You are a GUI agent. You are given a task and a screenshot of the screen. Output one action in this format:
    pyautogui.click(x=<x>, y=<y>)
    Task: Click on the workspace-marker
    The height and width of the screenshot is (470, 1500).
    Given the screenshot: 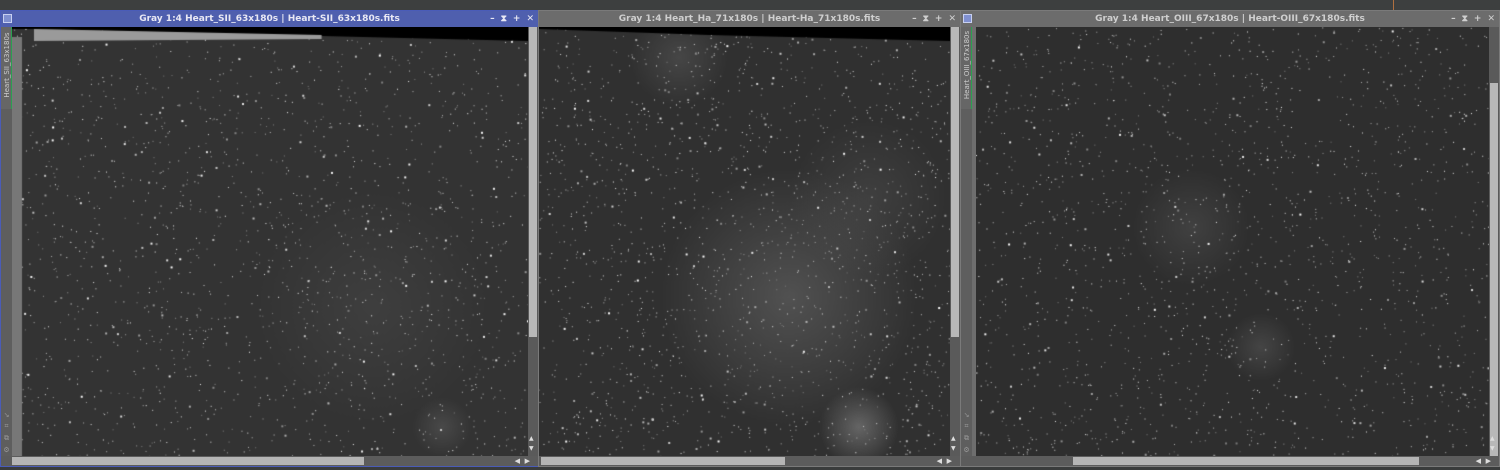 What is the action you would take?
    pyautogui.click(x=1393, y=5)
    